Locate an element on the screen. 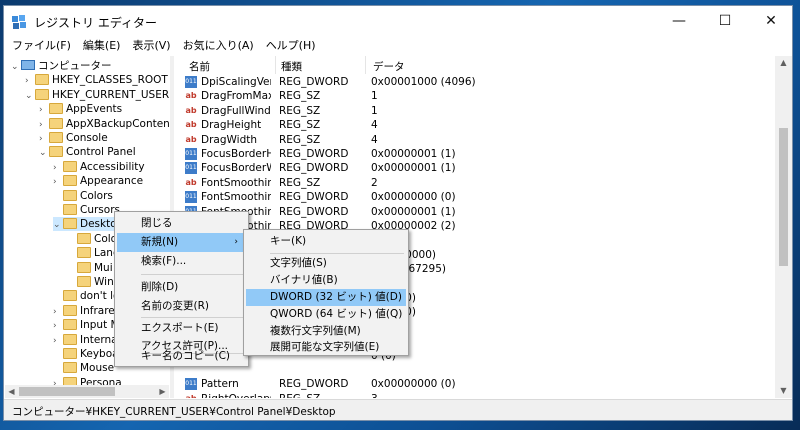  column-data-header: データ is located at coordinates (389, 66).